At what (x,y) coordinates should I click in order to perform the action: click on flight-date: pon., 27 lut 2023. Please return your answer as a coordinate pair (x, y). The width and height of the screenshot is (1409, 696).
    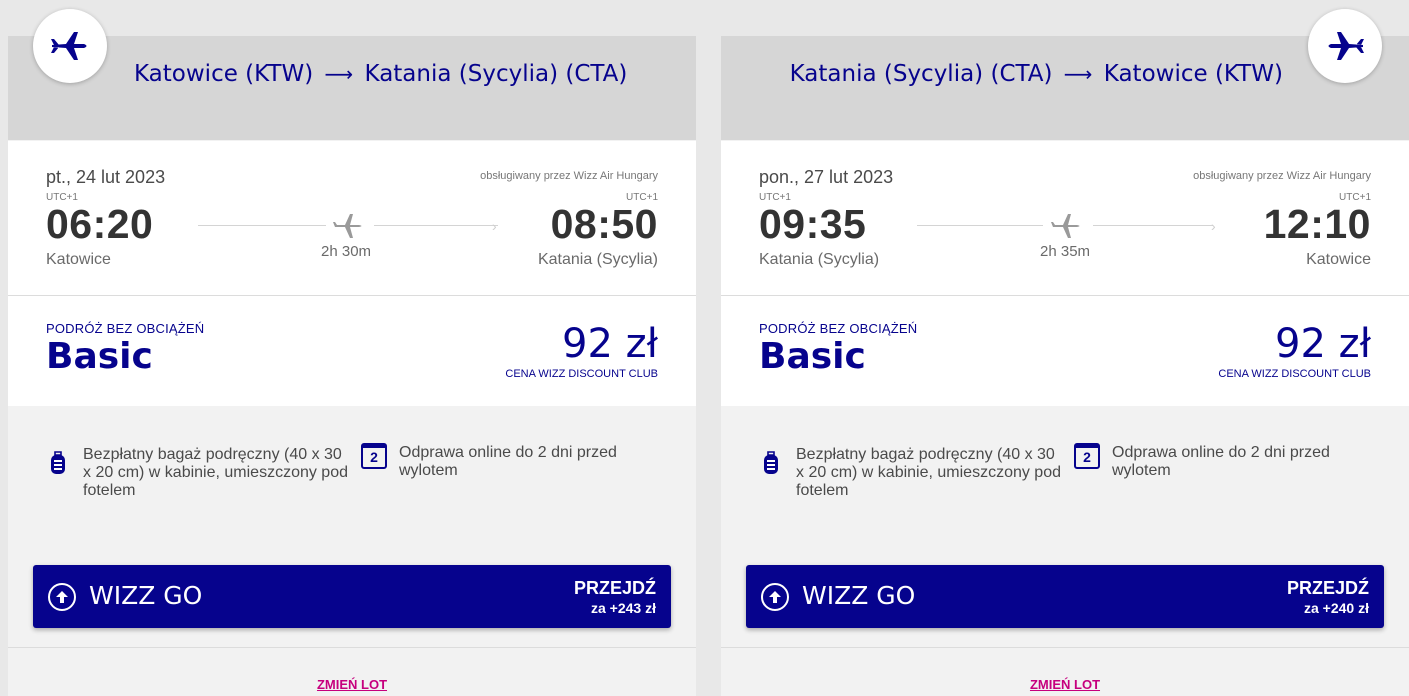
    Looking at the image, I should click on (826, 177).